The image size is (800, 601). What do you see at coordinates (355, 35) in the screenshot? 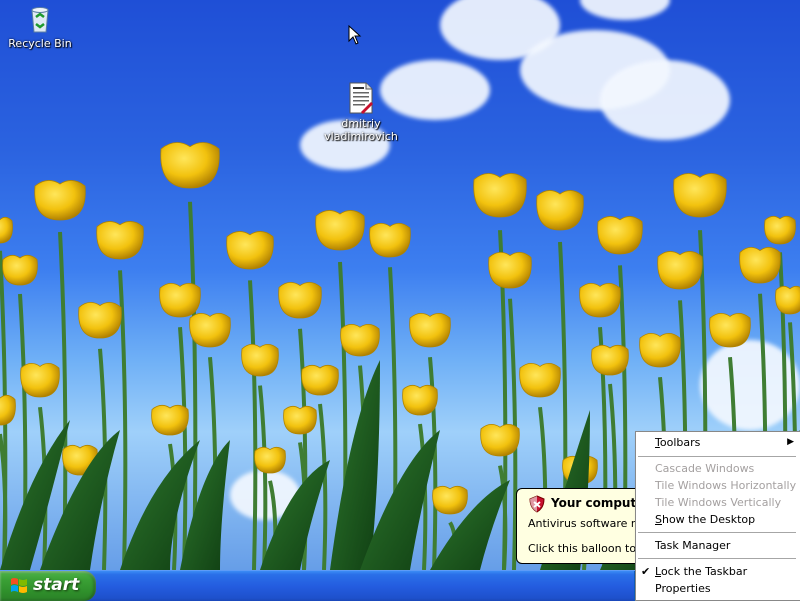
I see `mouse-cursor-icon` at bounding box center [355, 35].